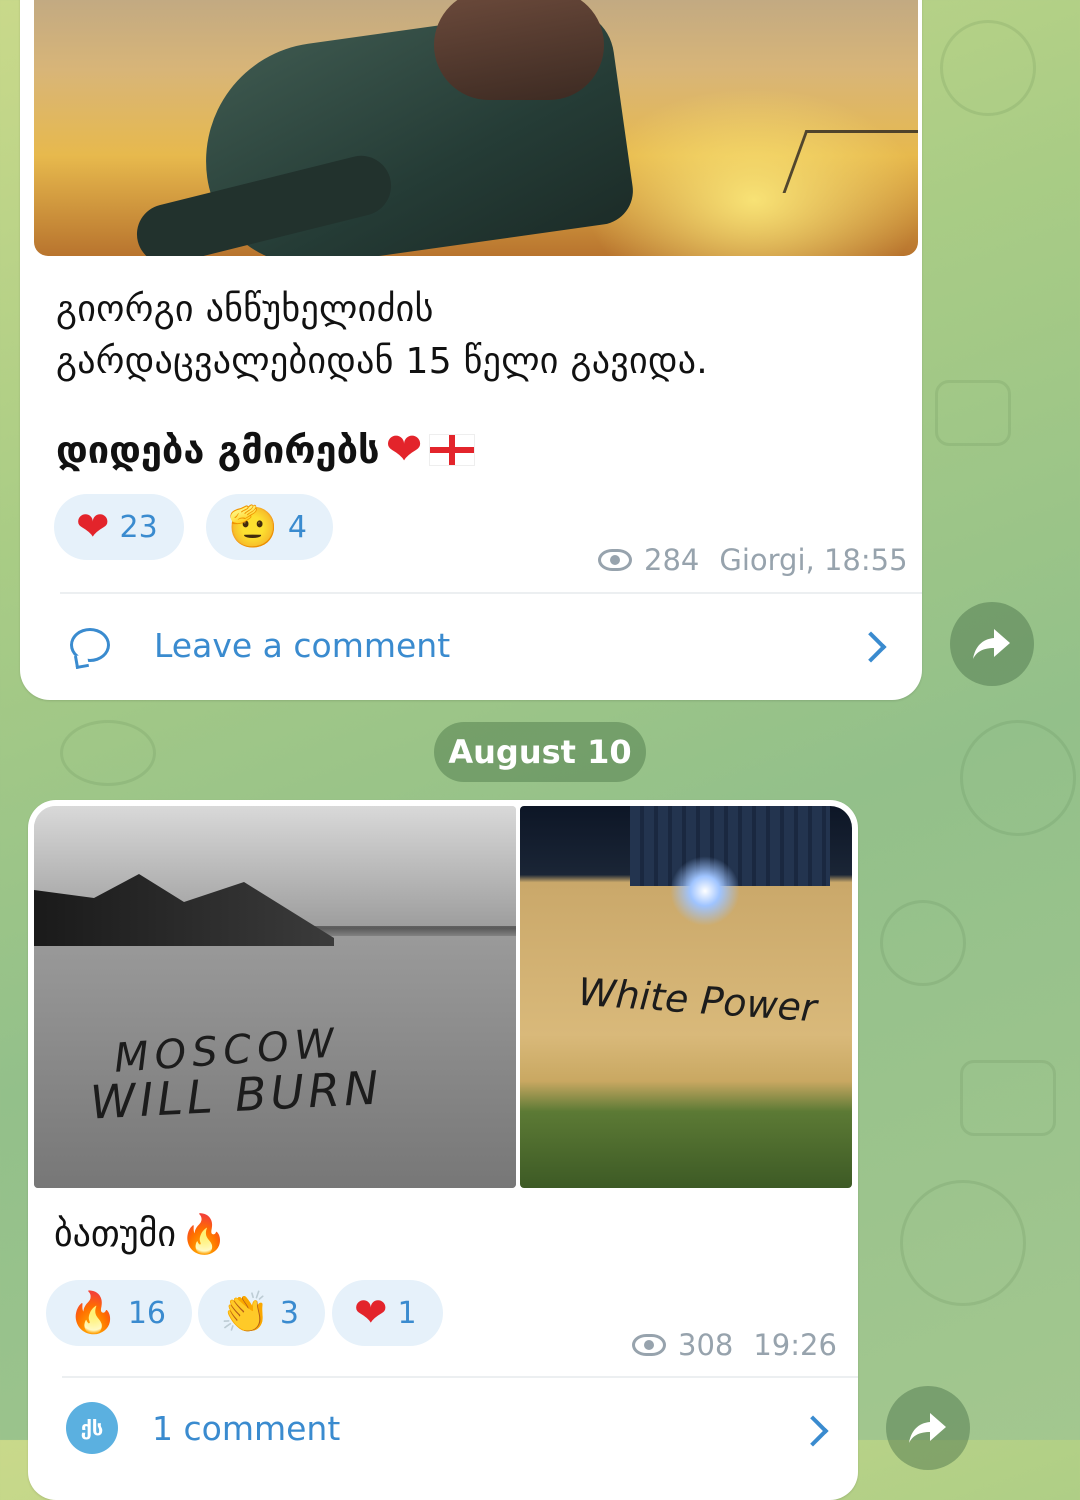  I want to click on caption-text: ბათუმი, so click(115, 1234).